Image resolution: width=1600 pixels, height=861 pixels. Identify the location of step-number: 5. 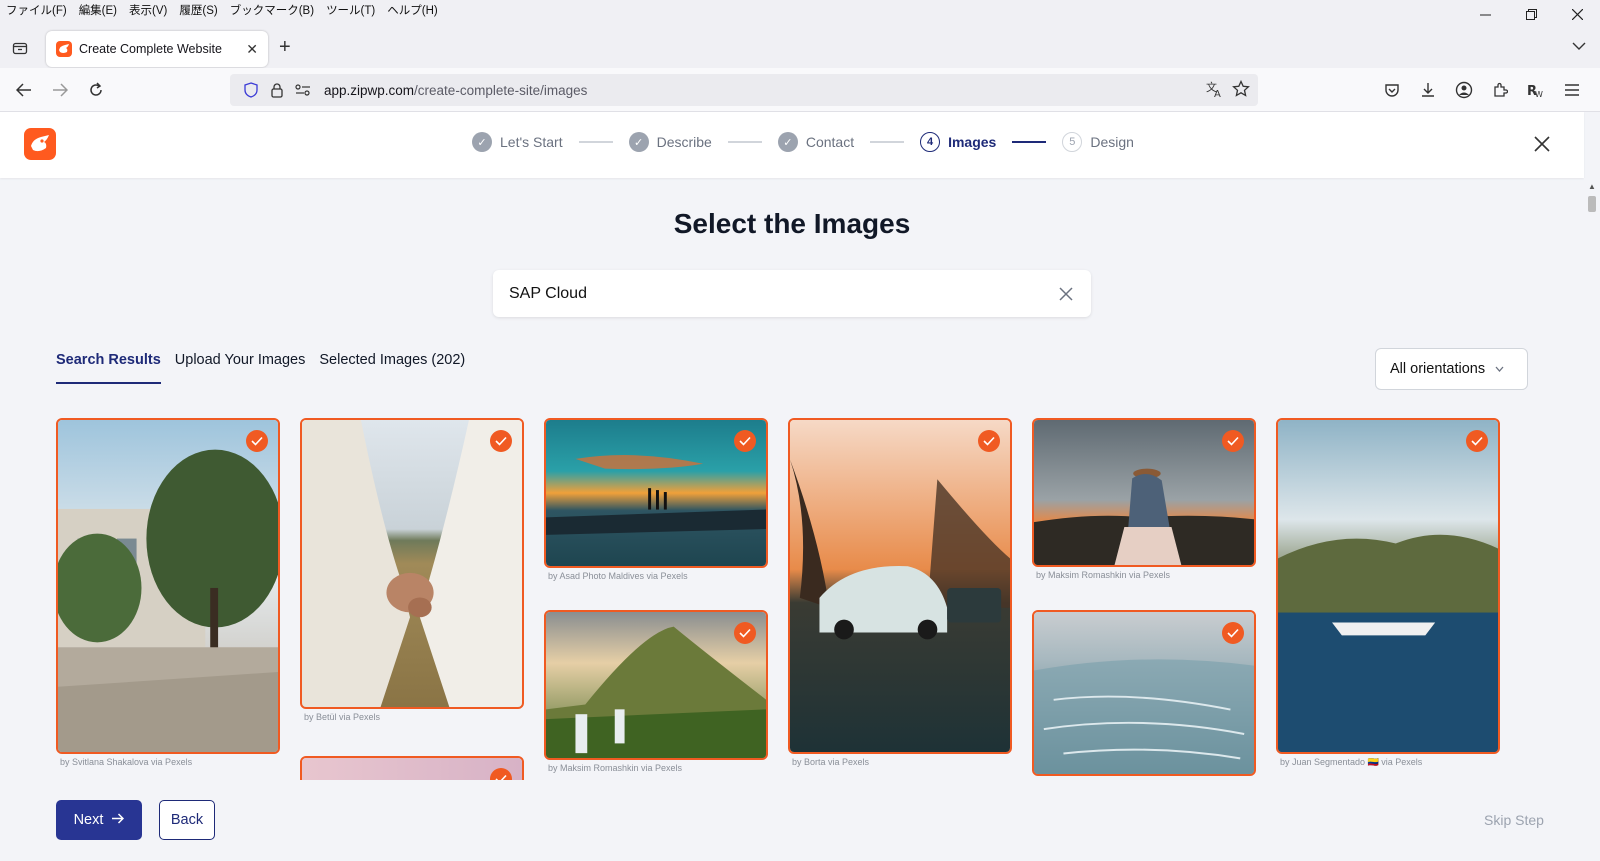
(1072, 142).